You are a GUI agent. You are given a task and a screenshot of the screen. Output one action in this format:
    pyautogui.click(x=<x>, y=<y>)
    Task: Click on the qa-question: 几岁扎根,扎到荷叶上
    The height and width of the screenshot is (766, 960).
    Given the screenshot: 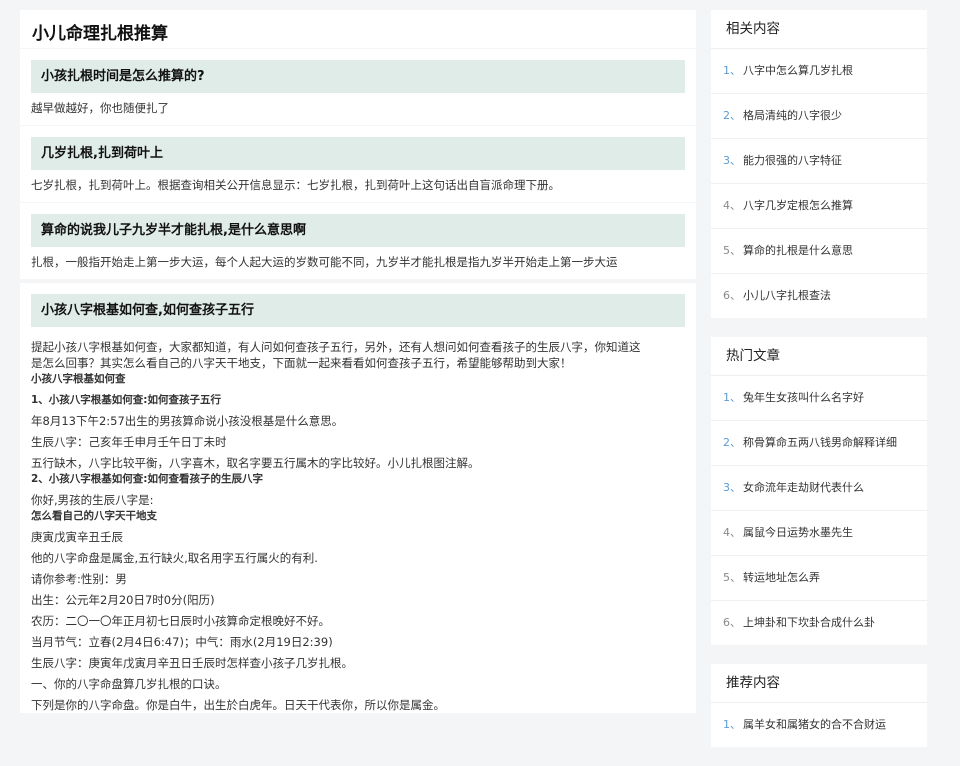 What is the action you would take?
    pyautogui.click(x=358, y=153)
    